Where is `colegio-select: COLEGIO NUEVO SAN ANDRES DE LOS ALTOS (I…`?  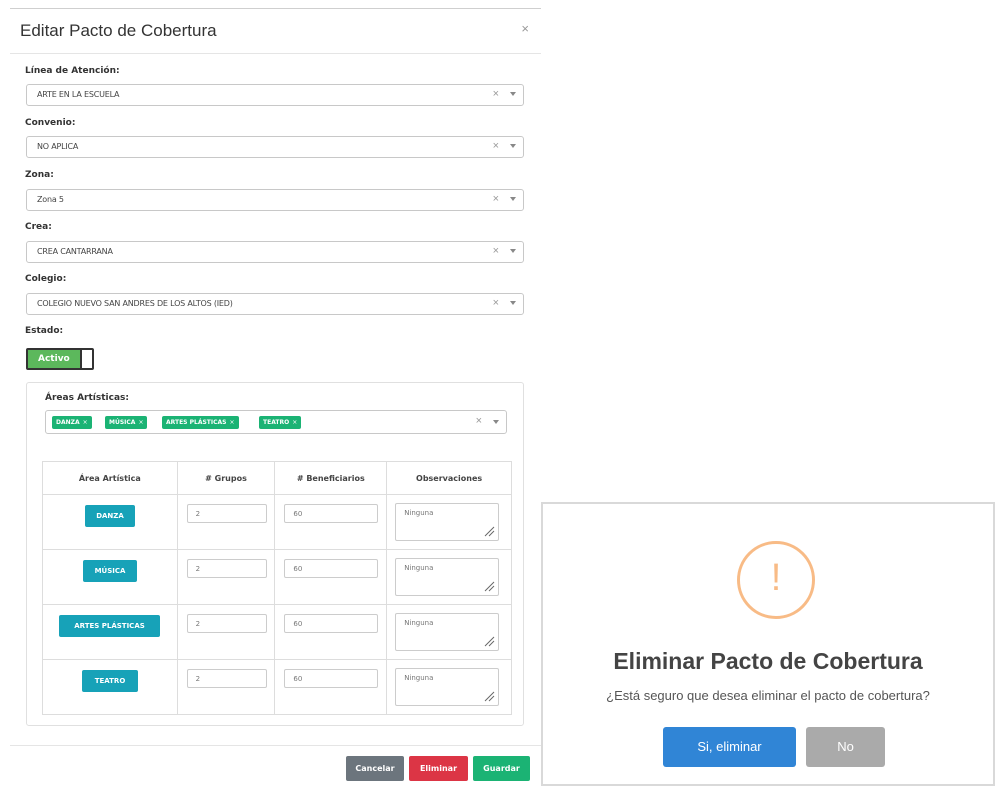 colegio-select: COLEGIO NUEVO SAN ANDRES DE LOS ALTOS (I… is located at coordinates (275, 304).